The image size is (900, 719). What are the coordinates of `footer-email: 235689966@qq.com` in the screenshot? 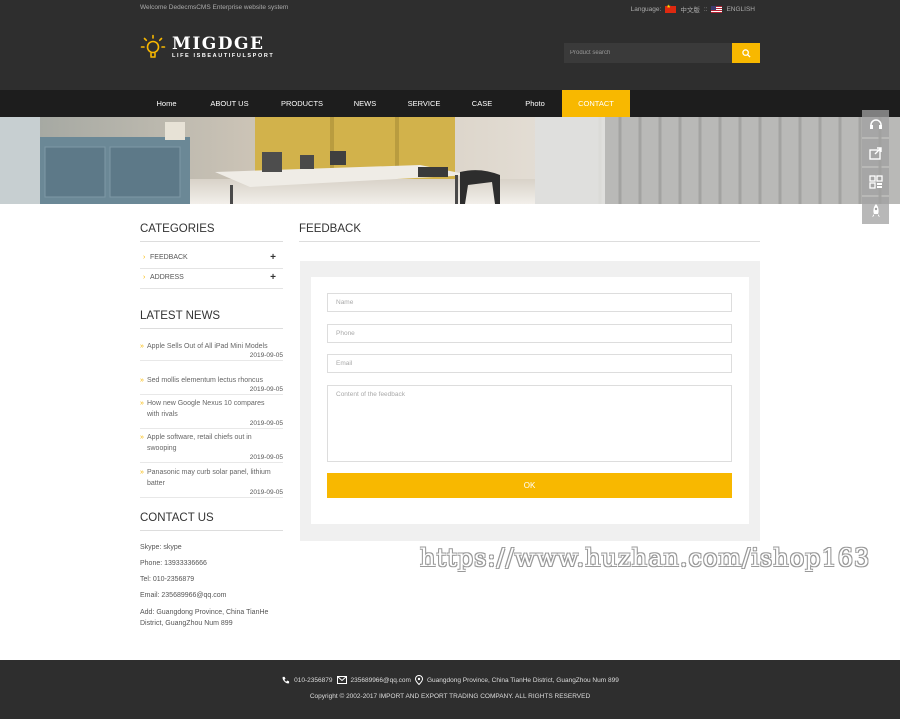 It's located at (380, 680).